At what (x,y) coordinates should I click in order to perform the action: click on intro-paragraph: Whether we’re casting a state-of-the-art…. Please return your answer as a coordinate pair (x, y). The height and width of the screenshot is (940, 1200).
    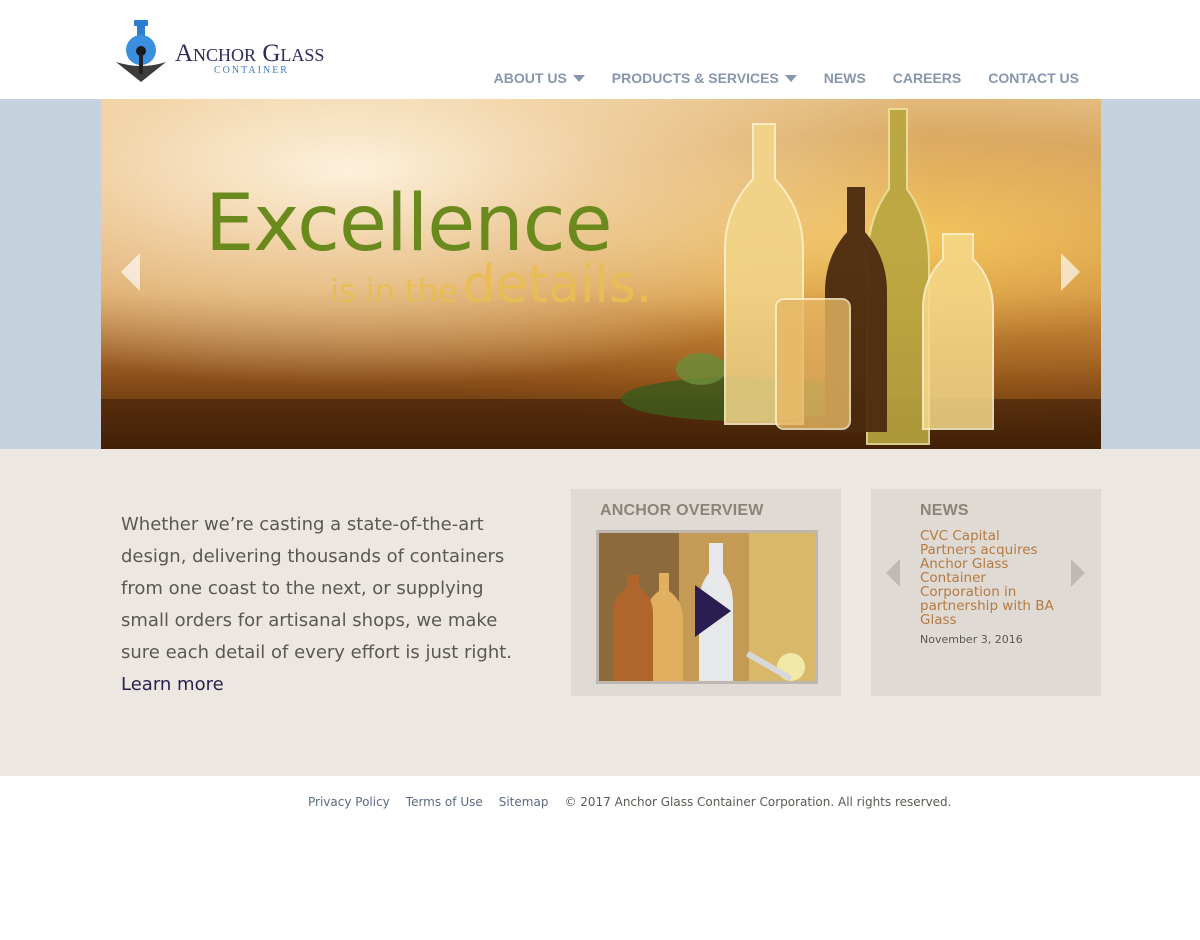
    Looking at the image, I should click on (326, 605).